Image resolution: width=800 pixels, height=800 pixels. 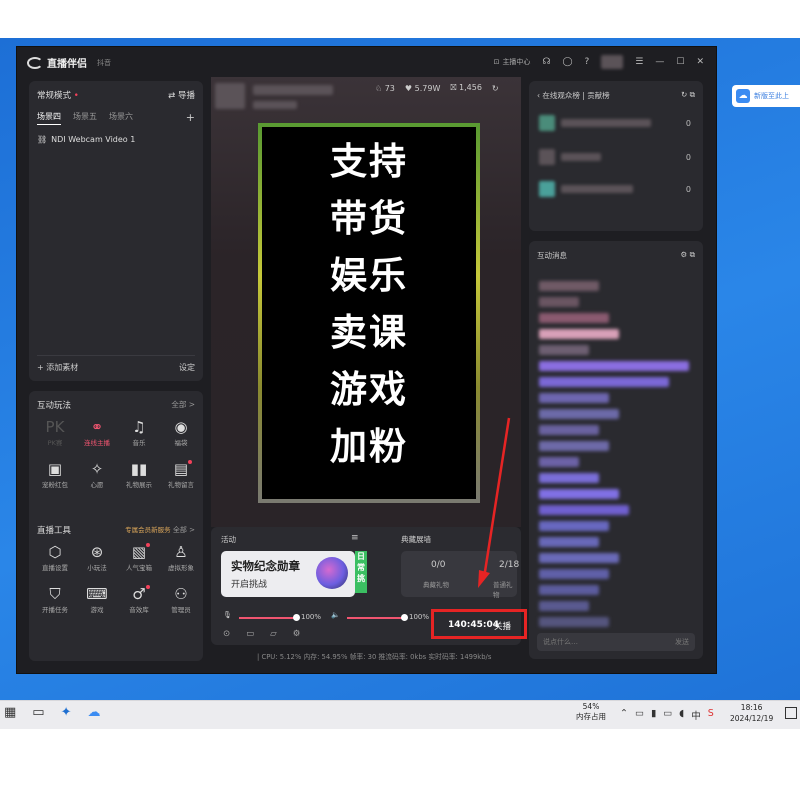 What do you see at coordinates (139, 427) in the screenshot?
I see `tool-icon: ♫` at bounding box center [139, 427].